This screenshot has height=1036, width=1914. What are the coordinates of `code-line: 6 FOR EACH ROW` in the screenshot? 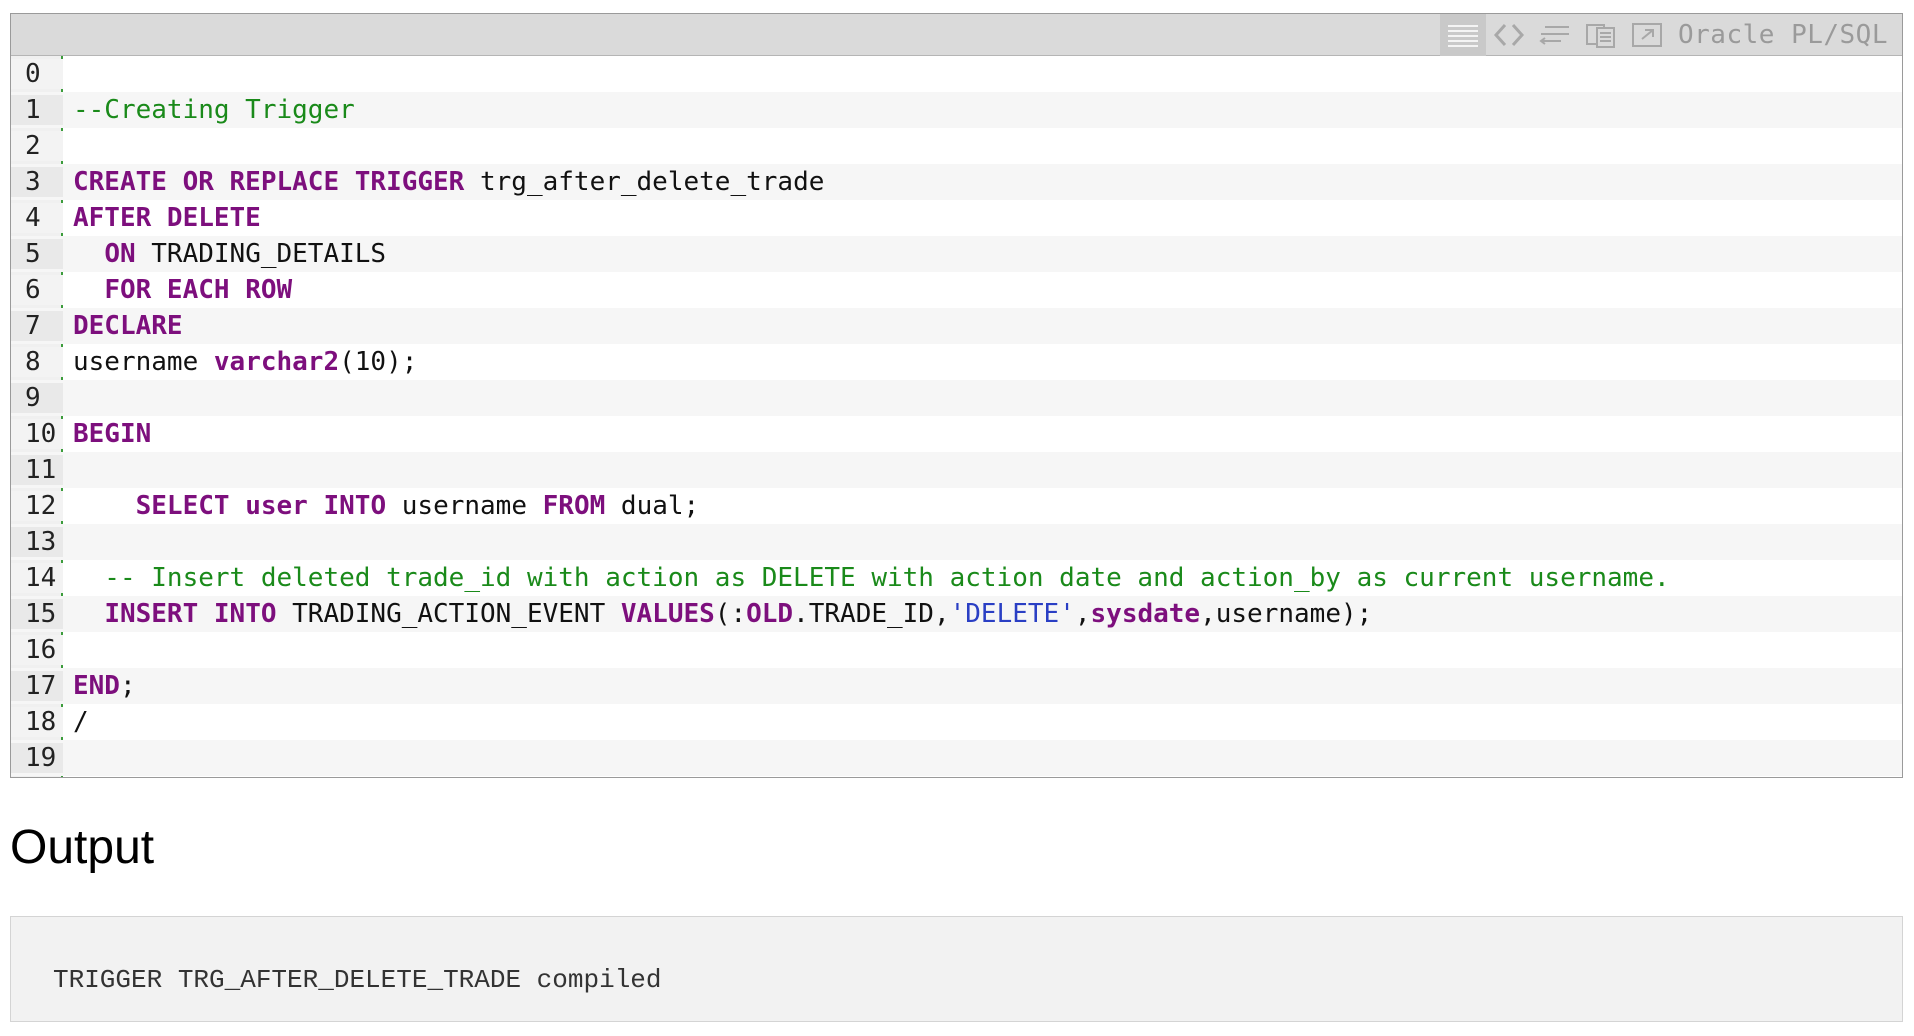 It's located at (956, 290).